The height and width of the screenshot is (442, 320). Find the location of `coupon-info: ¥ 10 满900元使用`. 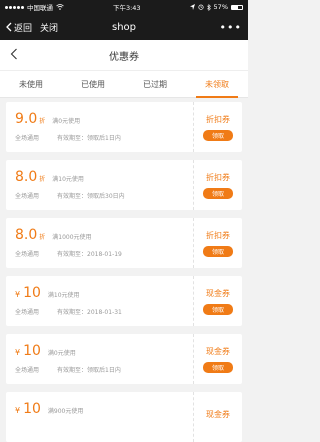

coupon-info: ¥ 10 满900元使用 is located at coordinates (100, 417).